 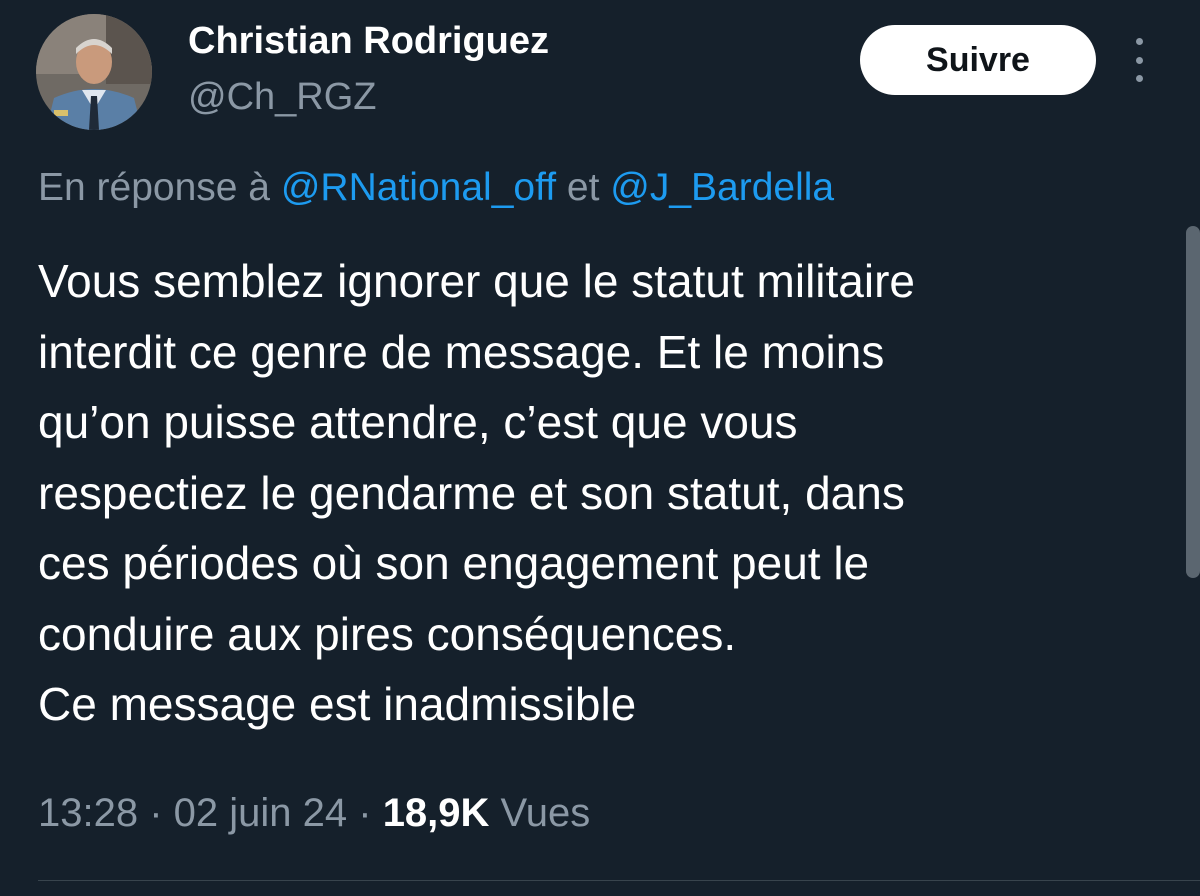 What do you see at coordinates (368, 41) in the screenshot?
I see `display-name: Christian Rodriguez` at bounding box center [368, 41].